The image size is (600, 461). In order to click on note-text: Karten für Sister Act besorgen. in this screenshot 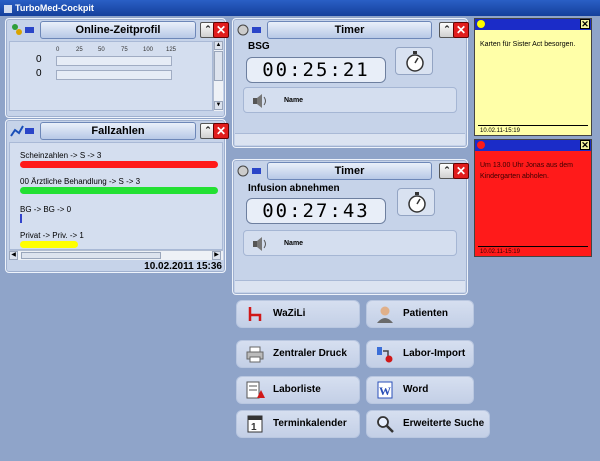, I will do `click(528, 44)`.